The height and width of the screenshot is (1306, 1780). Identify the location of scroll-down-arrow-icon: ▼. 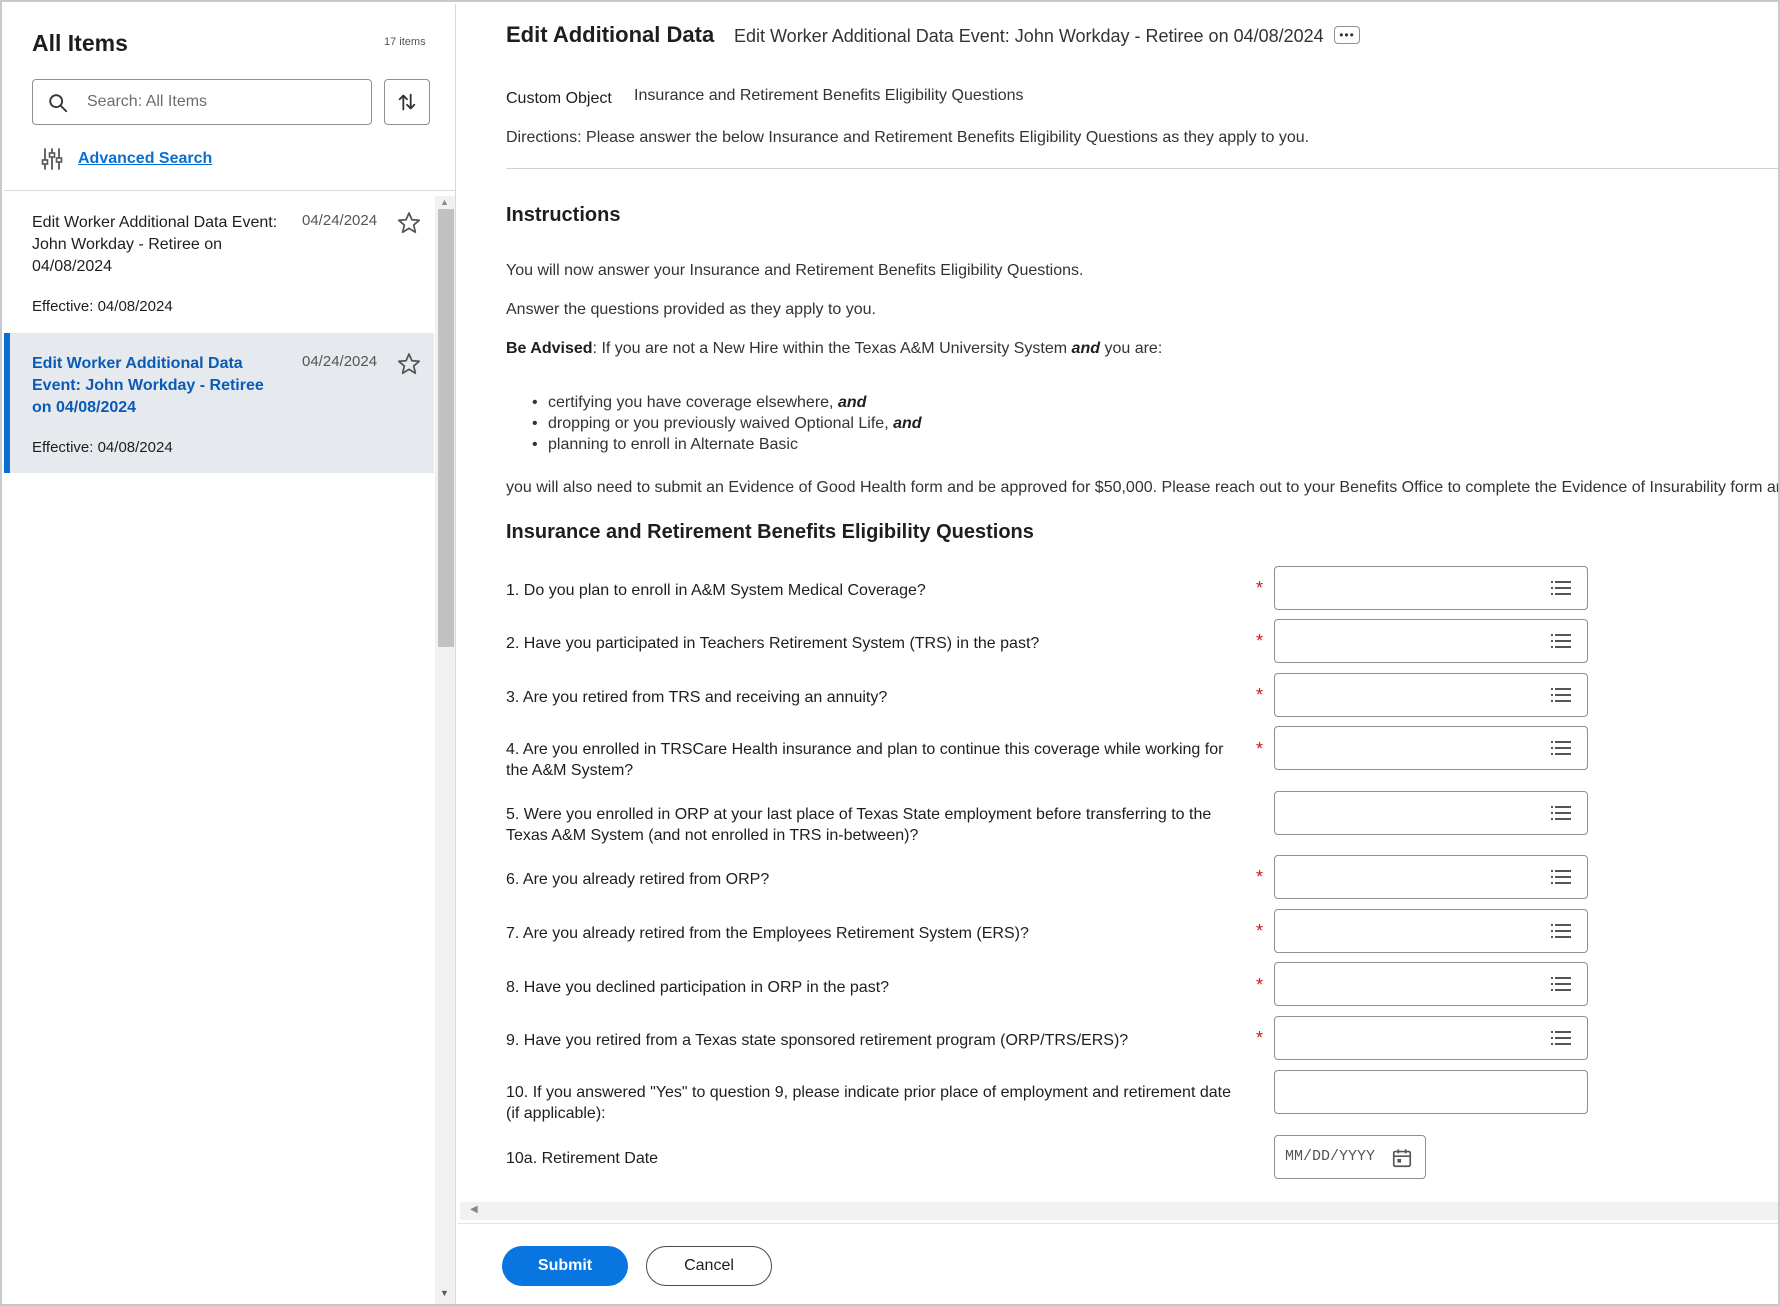
(444, 1293).